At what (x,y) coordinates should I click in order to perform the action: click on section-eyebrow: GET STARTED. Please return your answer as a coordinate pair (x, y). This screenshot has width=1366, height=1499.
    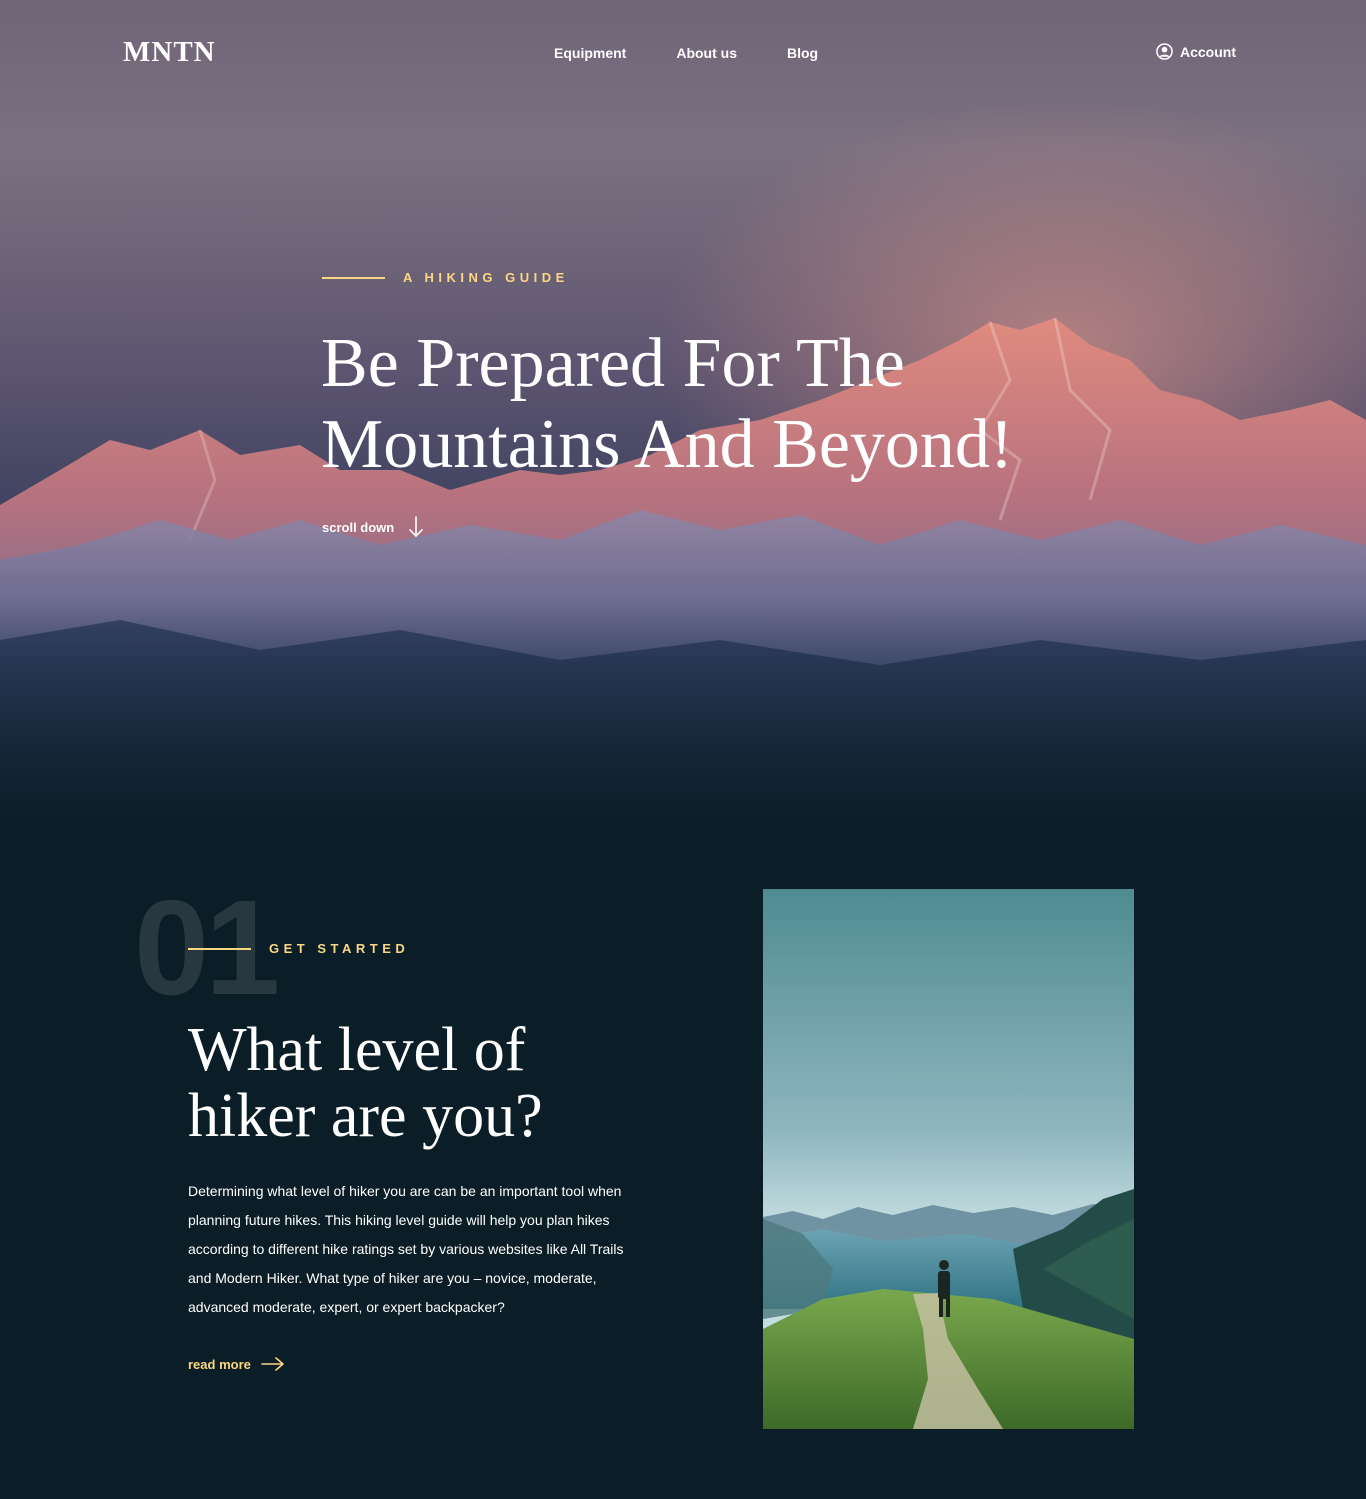
    Looking at the image, I should click on (298, 948).